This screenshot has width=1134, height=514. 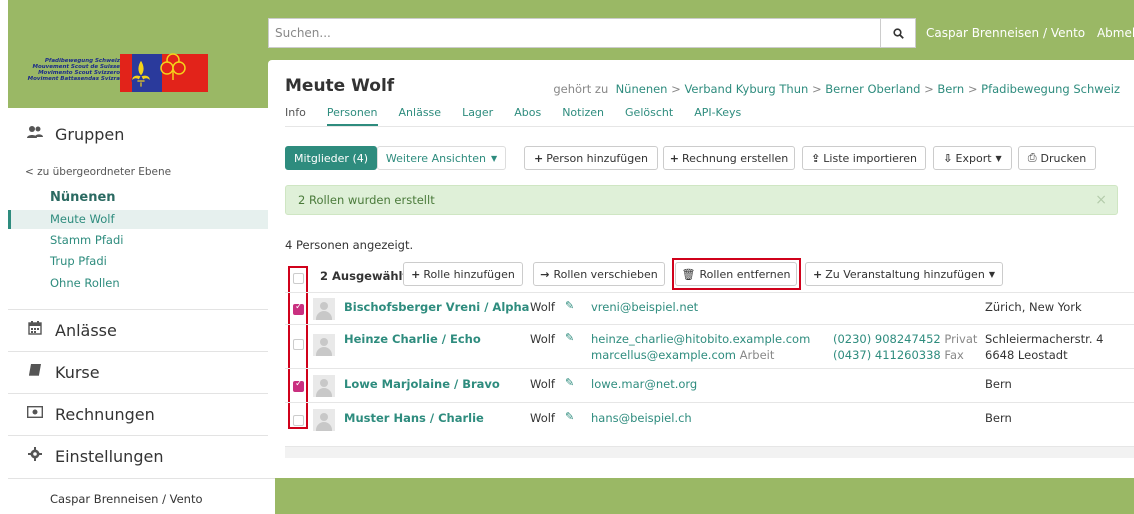 I want to click on sidebar-item-trup-pfadi: Trup Pfadi, so click(x=141, y=261).